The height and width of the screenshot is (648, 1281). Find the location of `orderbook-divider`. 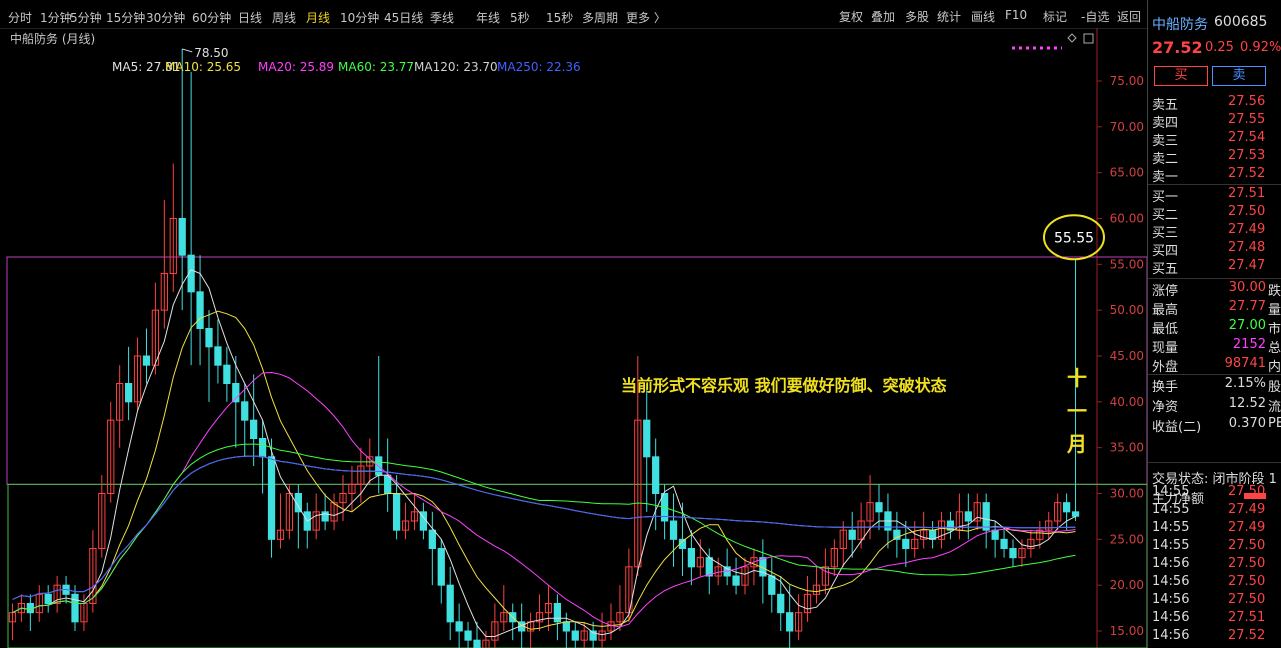

orderbook-divider is located at coordinates (1214, 184).